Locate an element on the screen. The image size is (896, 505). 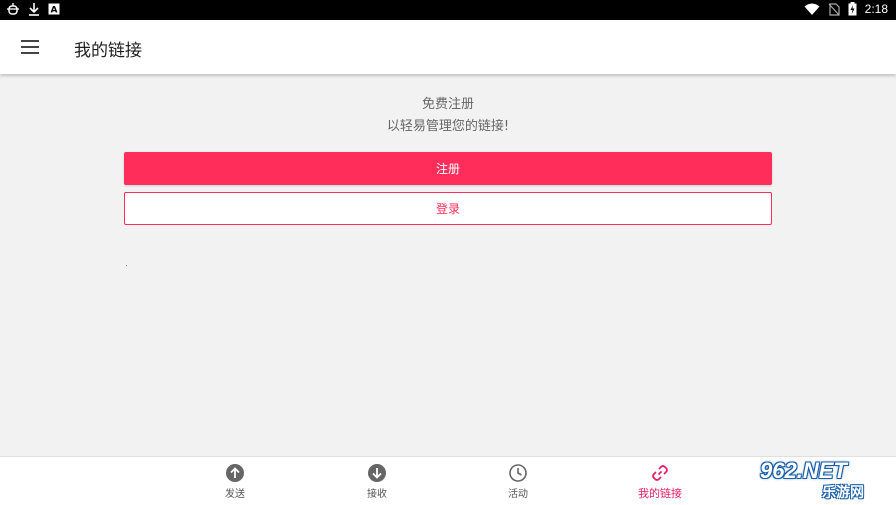
intro-heading: 免费注册 is located at coordinates (447, 104).